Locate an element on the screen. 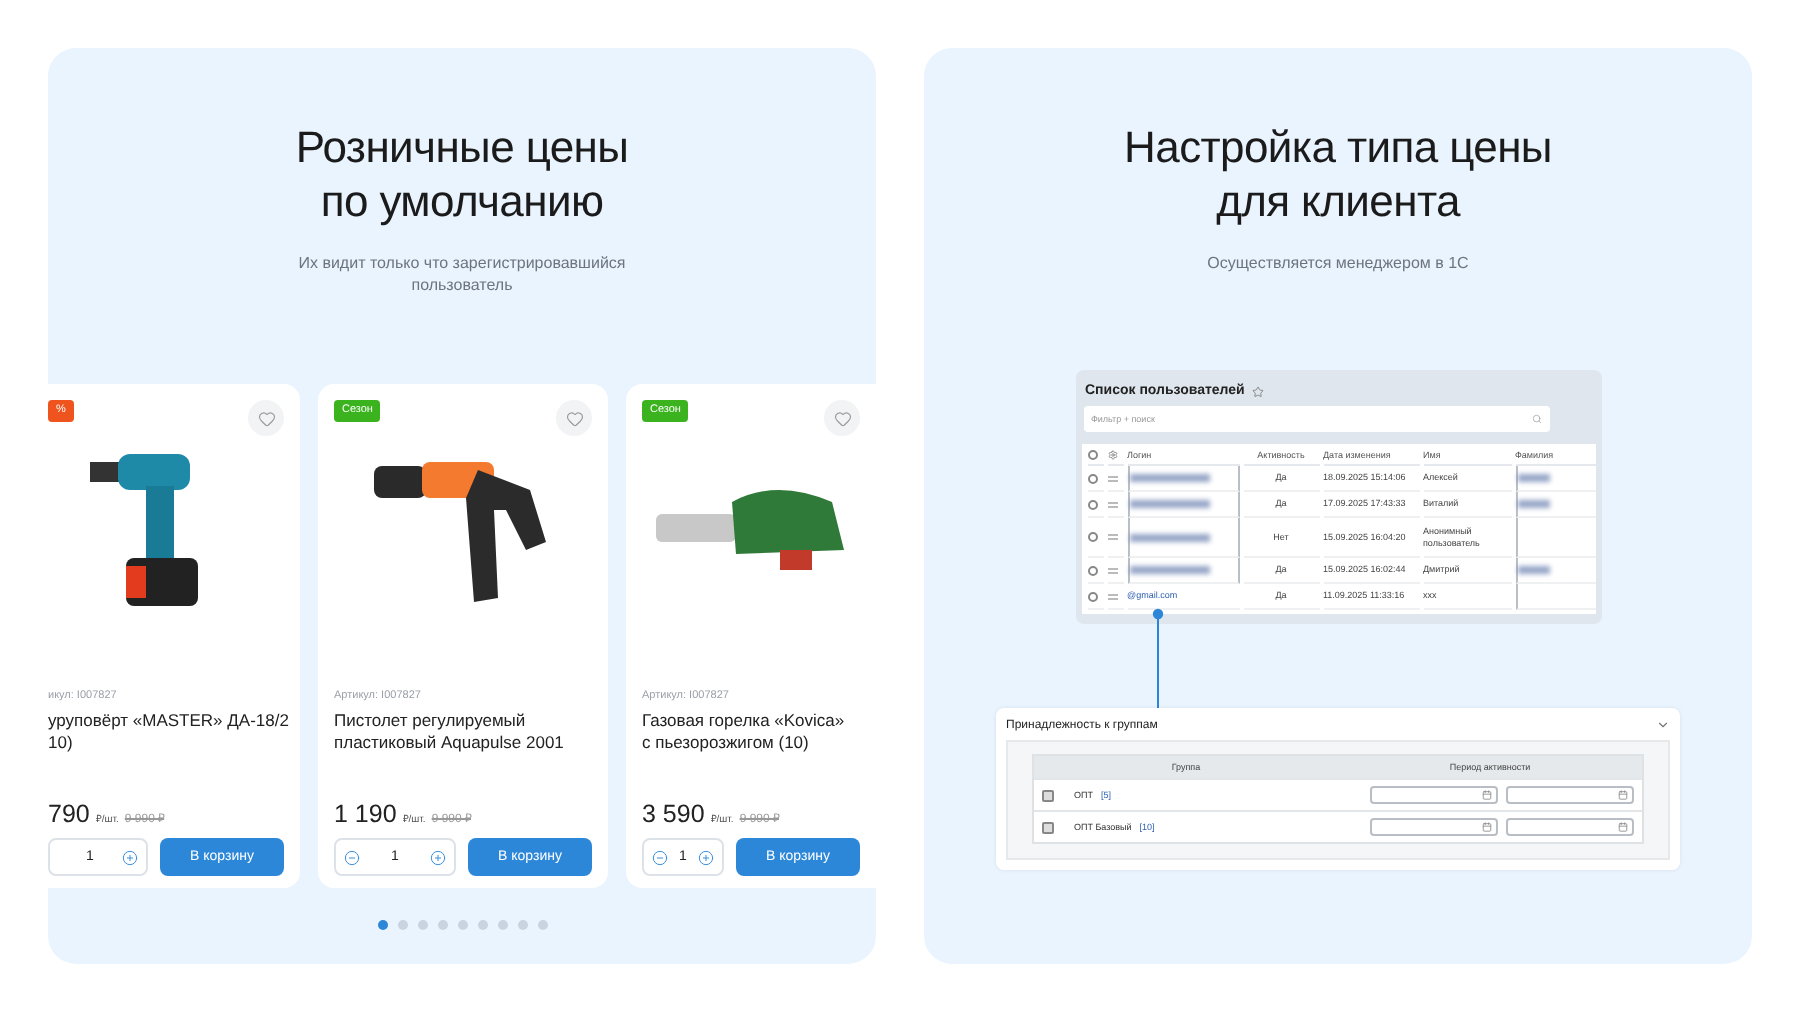 This screenshot has width=1800, height=1014. product-name: уруповёрт «MASTER» ДА-18/2 10) is located at coordinates (166, 733).